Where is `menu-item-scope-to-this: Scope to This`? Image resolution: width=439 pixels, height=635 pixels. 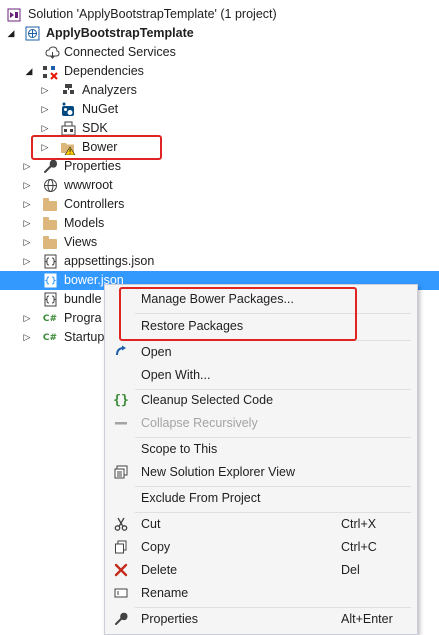
menu-item-scope-to-this: Scope to This is located at coordinates (261, 449).